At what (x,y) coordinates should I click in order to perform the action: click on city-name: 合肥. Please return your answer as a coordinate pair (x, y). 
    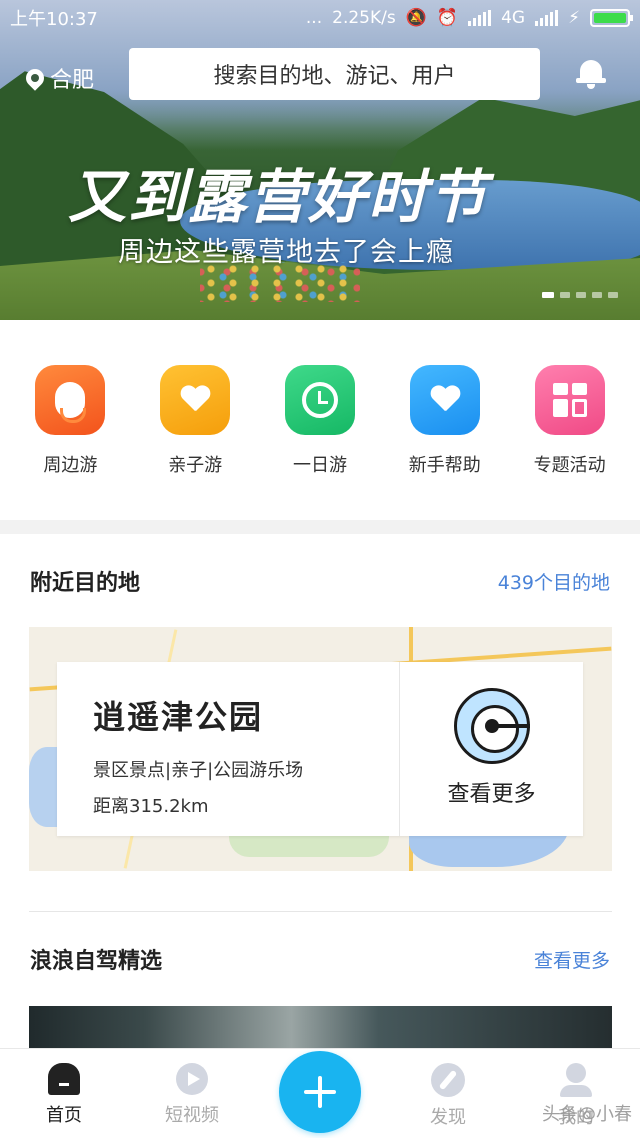
    Looking at the image, I should click on (72, 80).